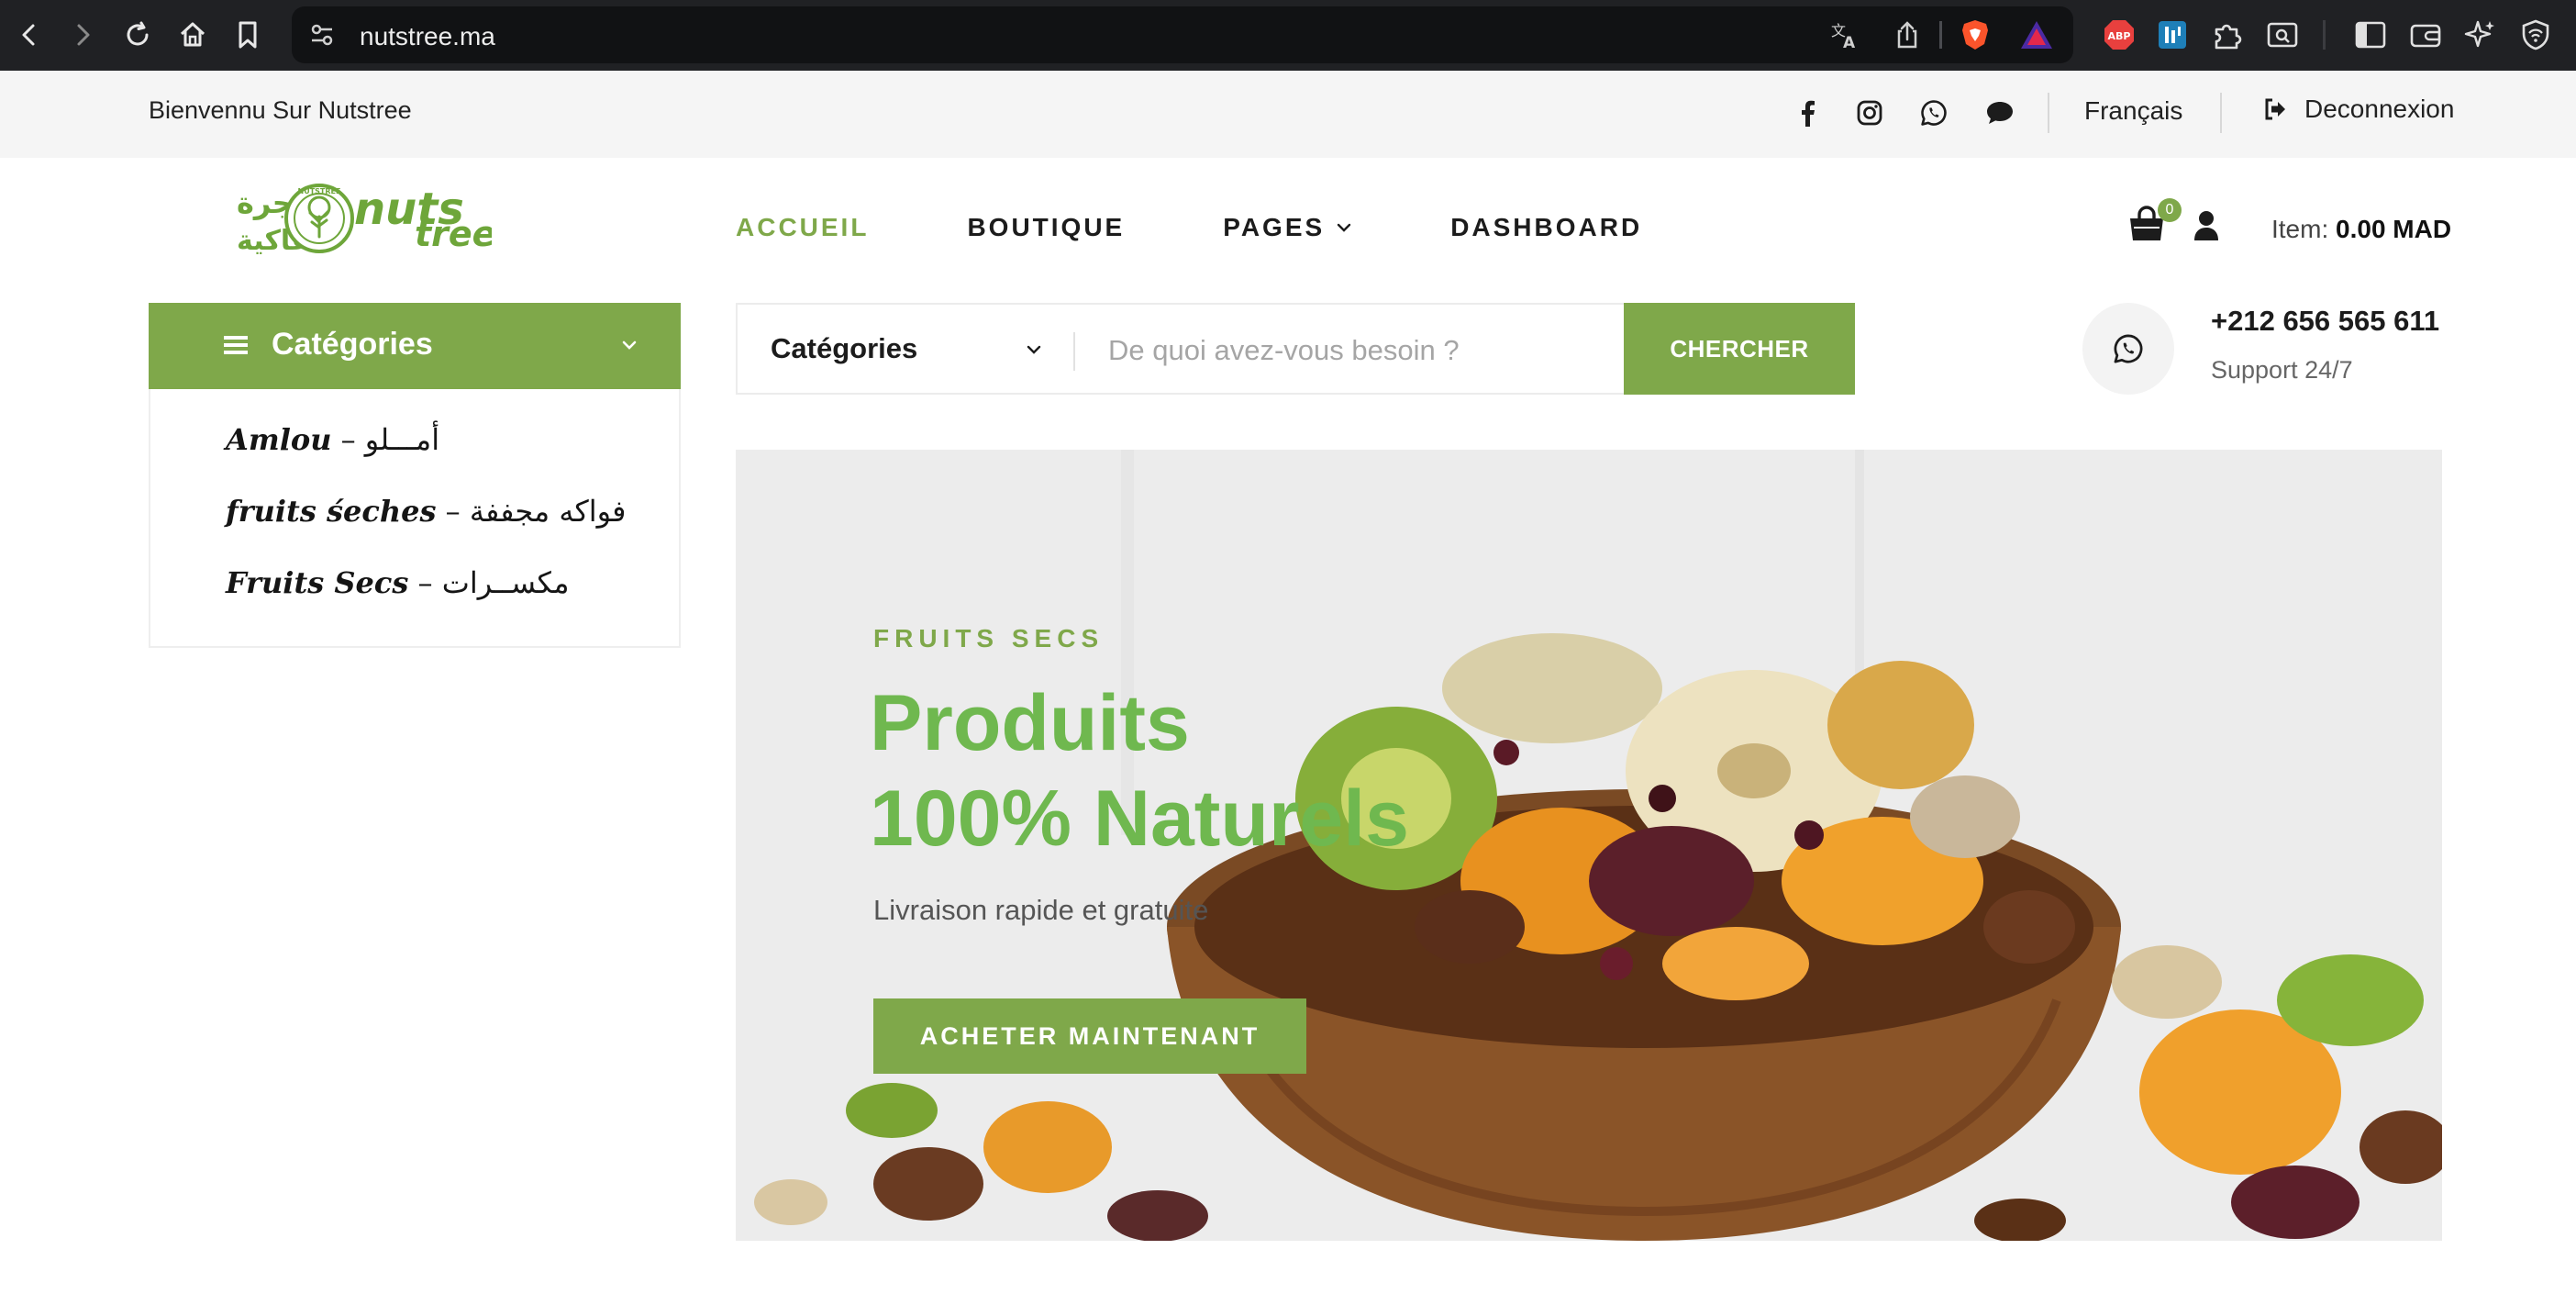  Describe the element at coordinates (1907, 34) in the screenshot. I see `share-icon` at that location.